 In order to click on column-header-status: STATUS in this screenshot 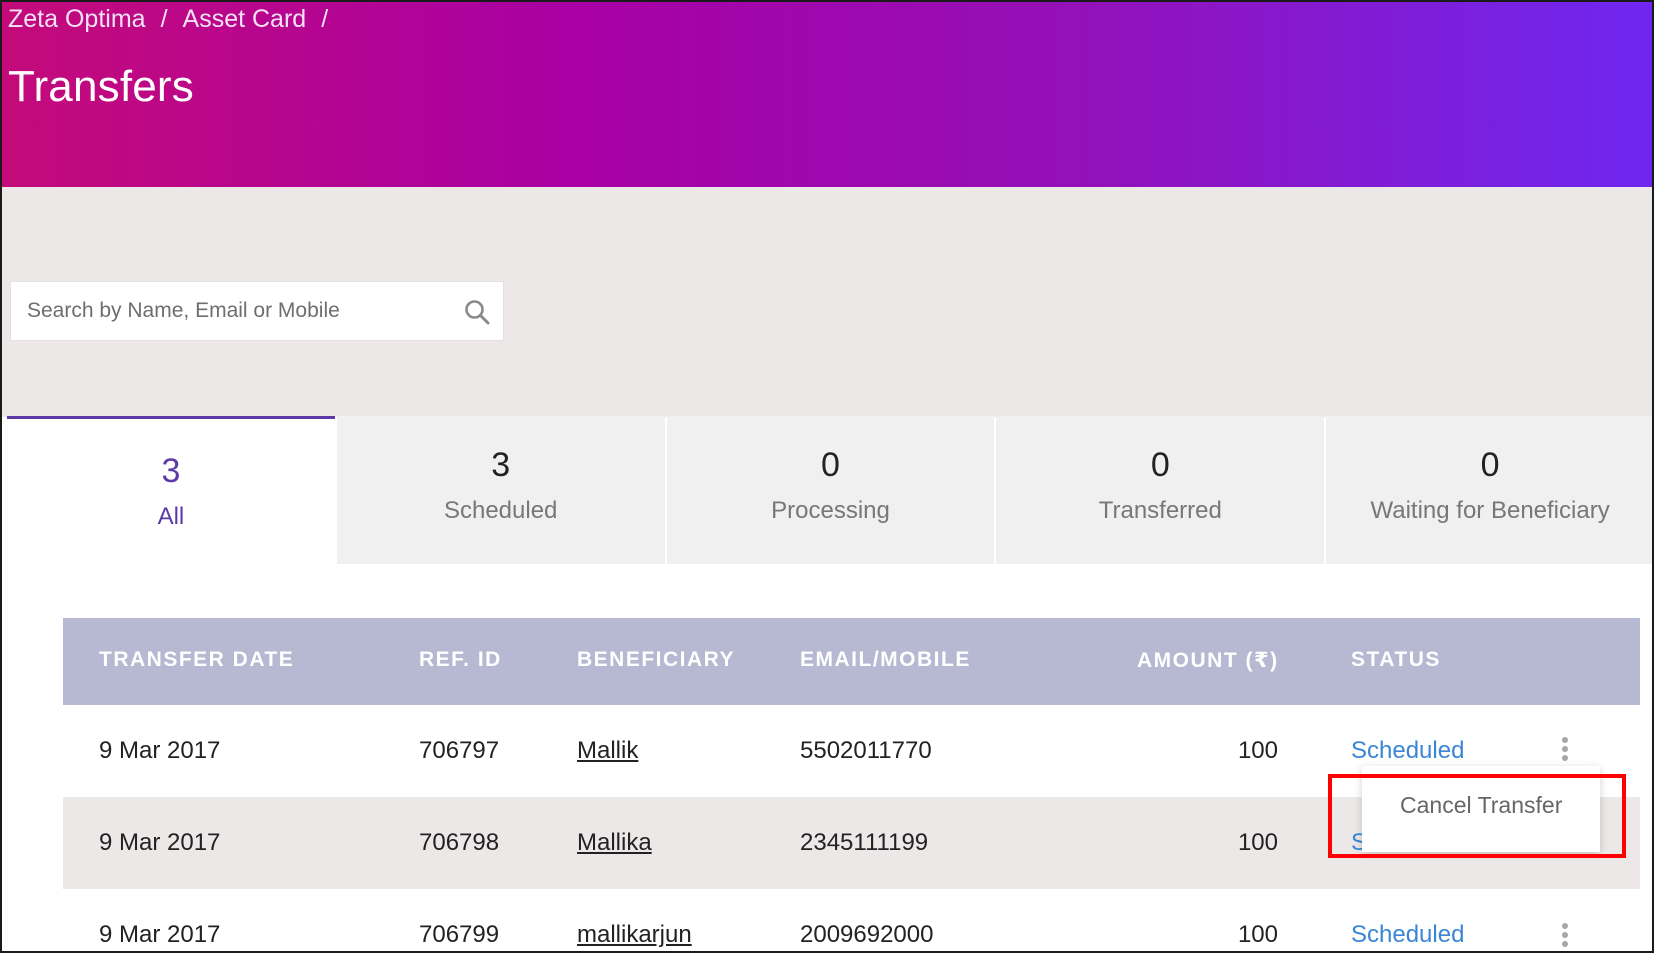, I will do `click(1396, 660)`.